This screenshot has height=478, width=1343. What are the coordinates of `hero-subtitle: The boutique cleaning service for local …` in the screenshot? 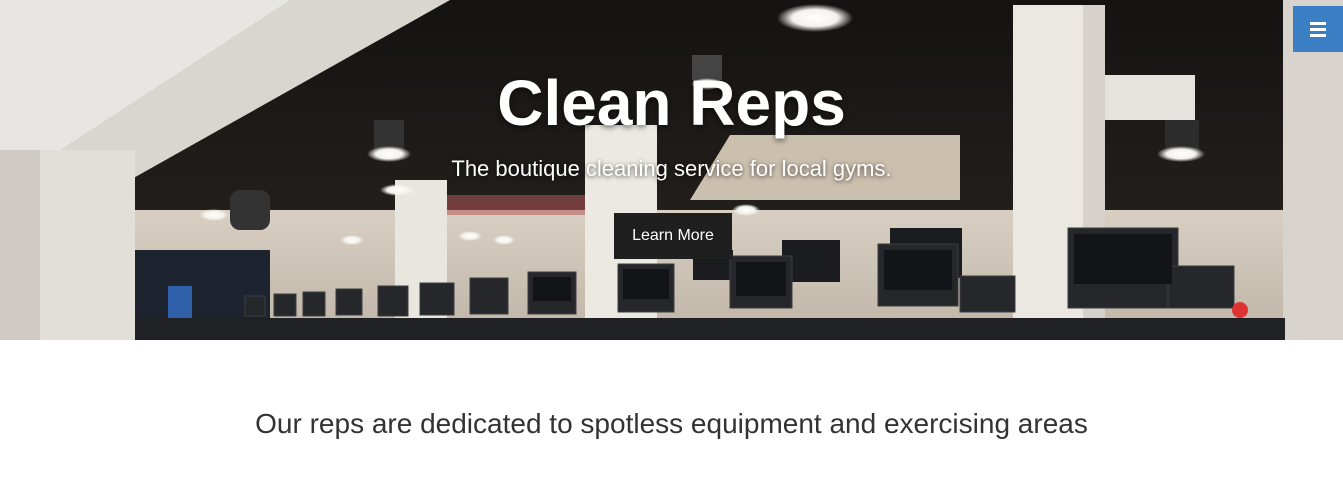 It's located at (671, 168).